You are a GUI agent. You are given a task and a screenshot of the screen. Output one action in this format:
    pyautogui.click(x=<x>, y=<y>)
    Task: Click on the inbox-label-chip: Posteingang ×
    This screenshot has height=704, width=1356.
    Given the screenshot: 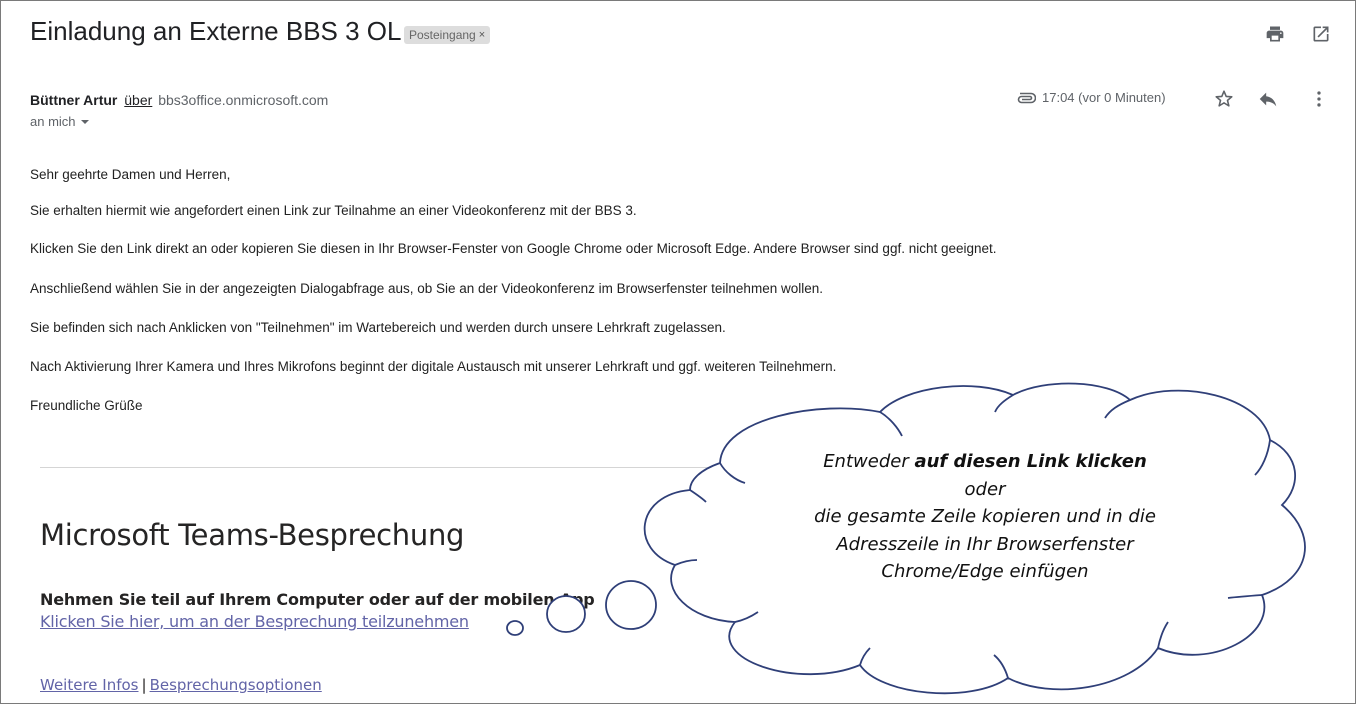 What is the action you would take?
    pyautogui.click(x=447, y=35)
    